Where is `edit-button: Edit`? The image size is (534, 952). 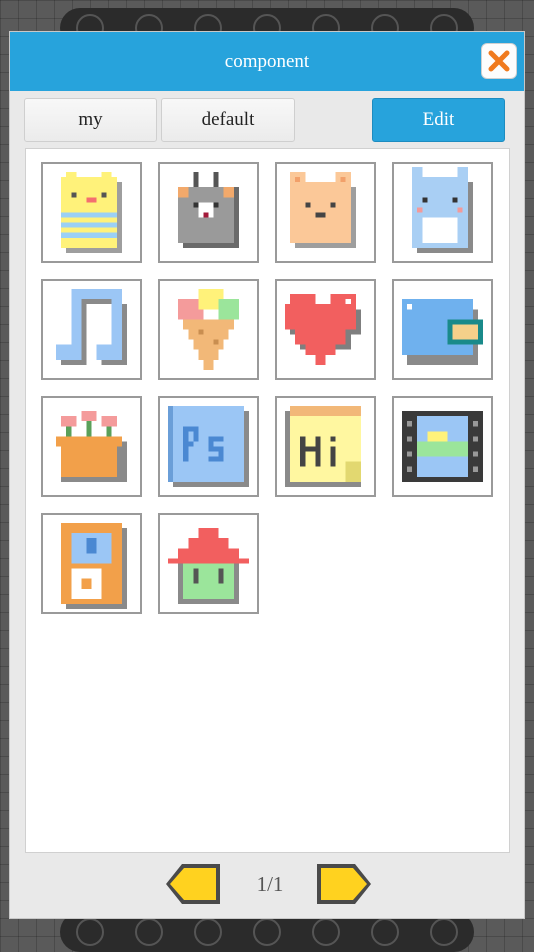 edit-button: Edit is located at coordinates (438, 120).